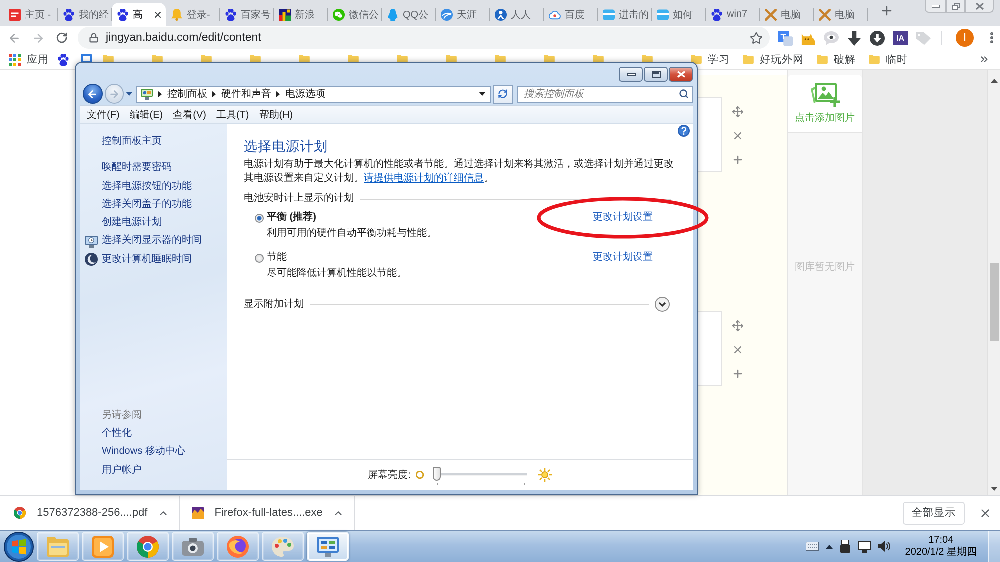  Describe the element at coordinates (153, 434) in the screenshot. I see `sidebar-link: 个性化` at that location.